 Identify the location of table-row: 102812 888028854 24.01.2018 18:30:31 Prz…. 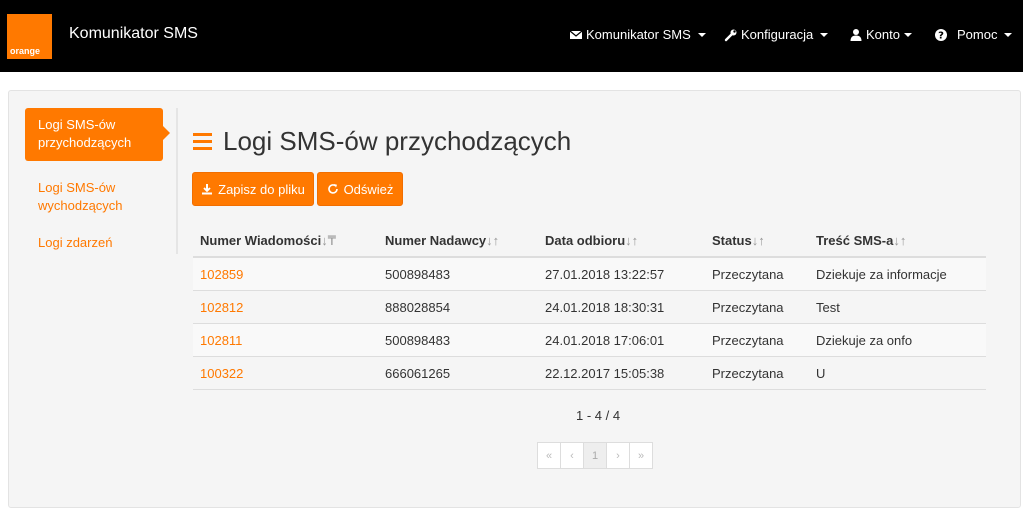
(589, 307).